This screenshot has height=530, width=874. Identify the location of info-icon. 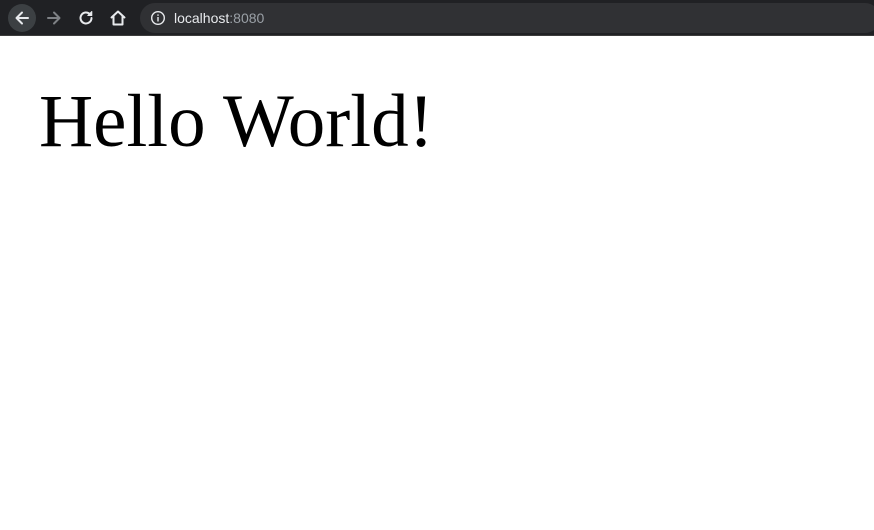
(158, 18).